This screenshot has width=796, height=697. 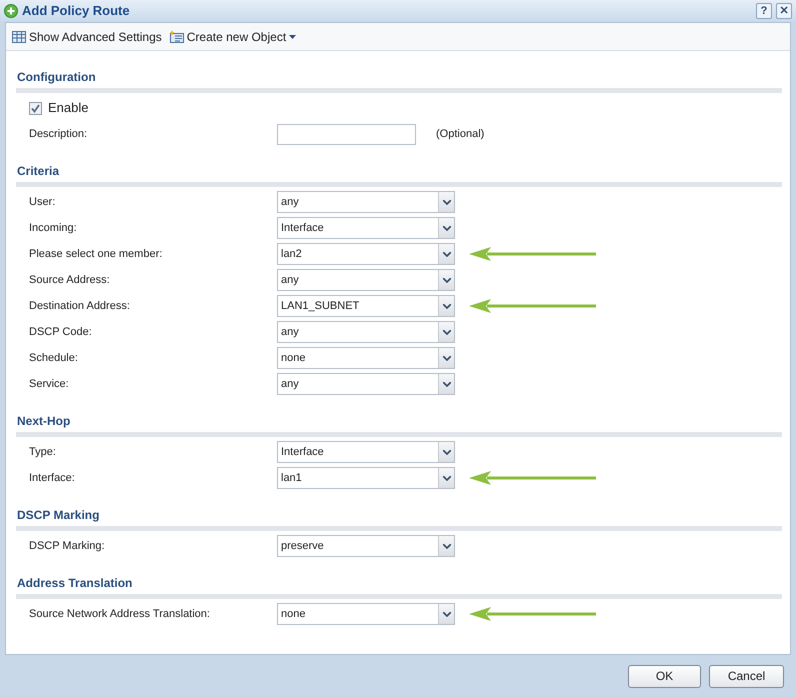 I want to click on field-label: DSCP Code:, so click(x=61, y=332).